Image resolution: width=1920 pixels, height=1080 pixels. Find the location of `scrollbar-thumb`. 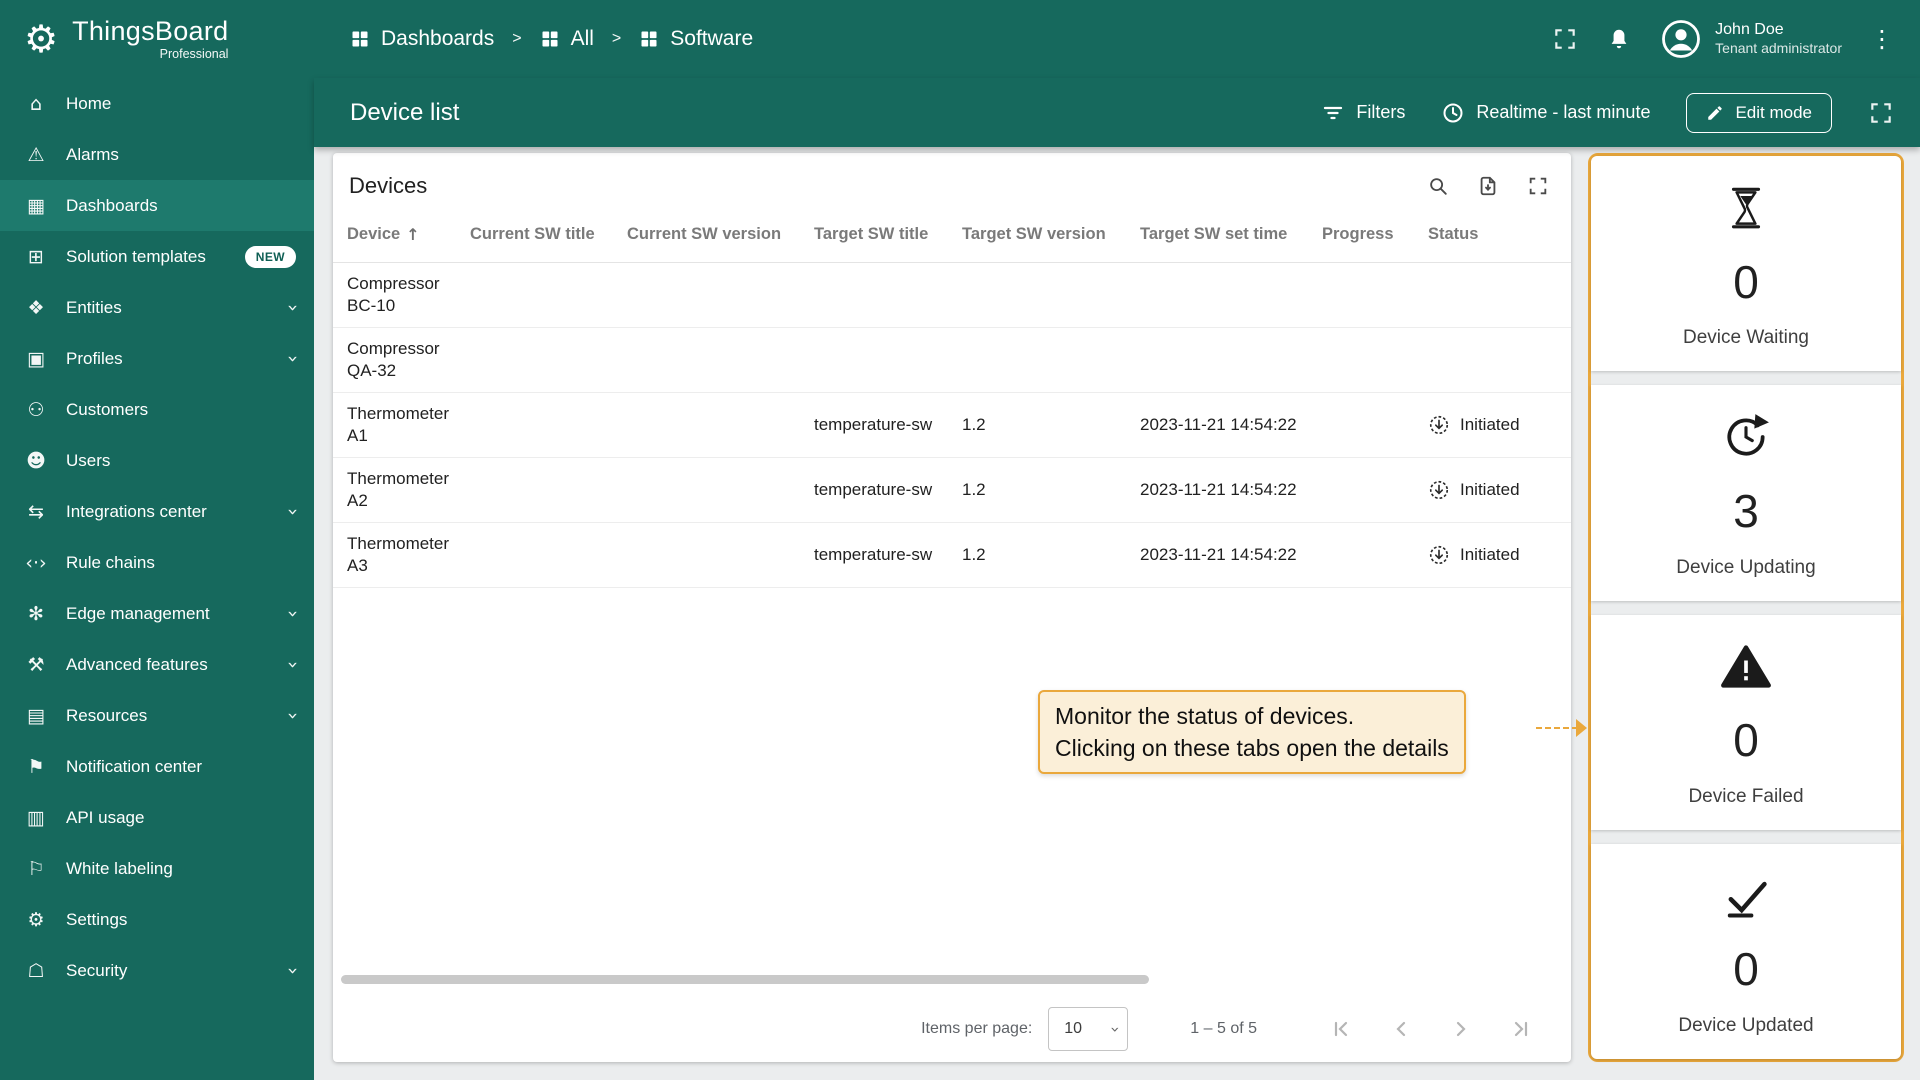

scrollbar-thumb is located at coordinates (745, 979).